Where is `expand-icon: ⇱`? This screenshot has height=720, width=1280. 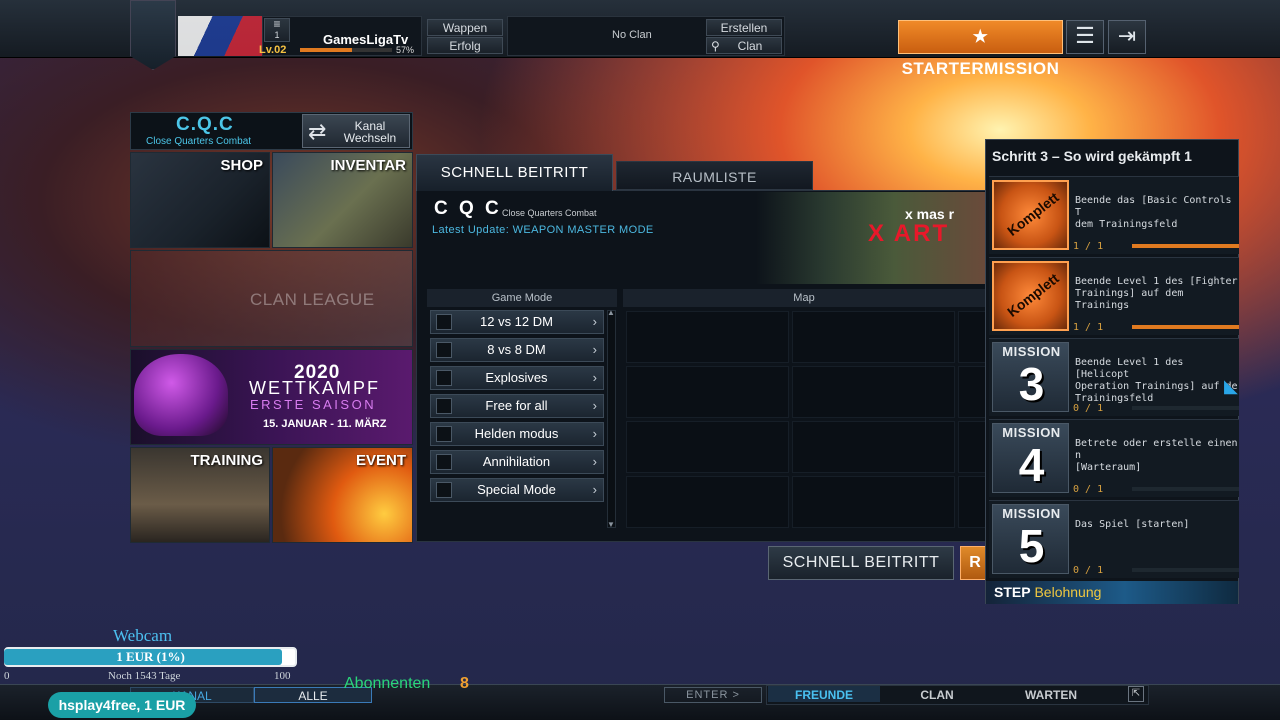 expand-icon: ⇱ is located at coordinates (1136, 694).